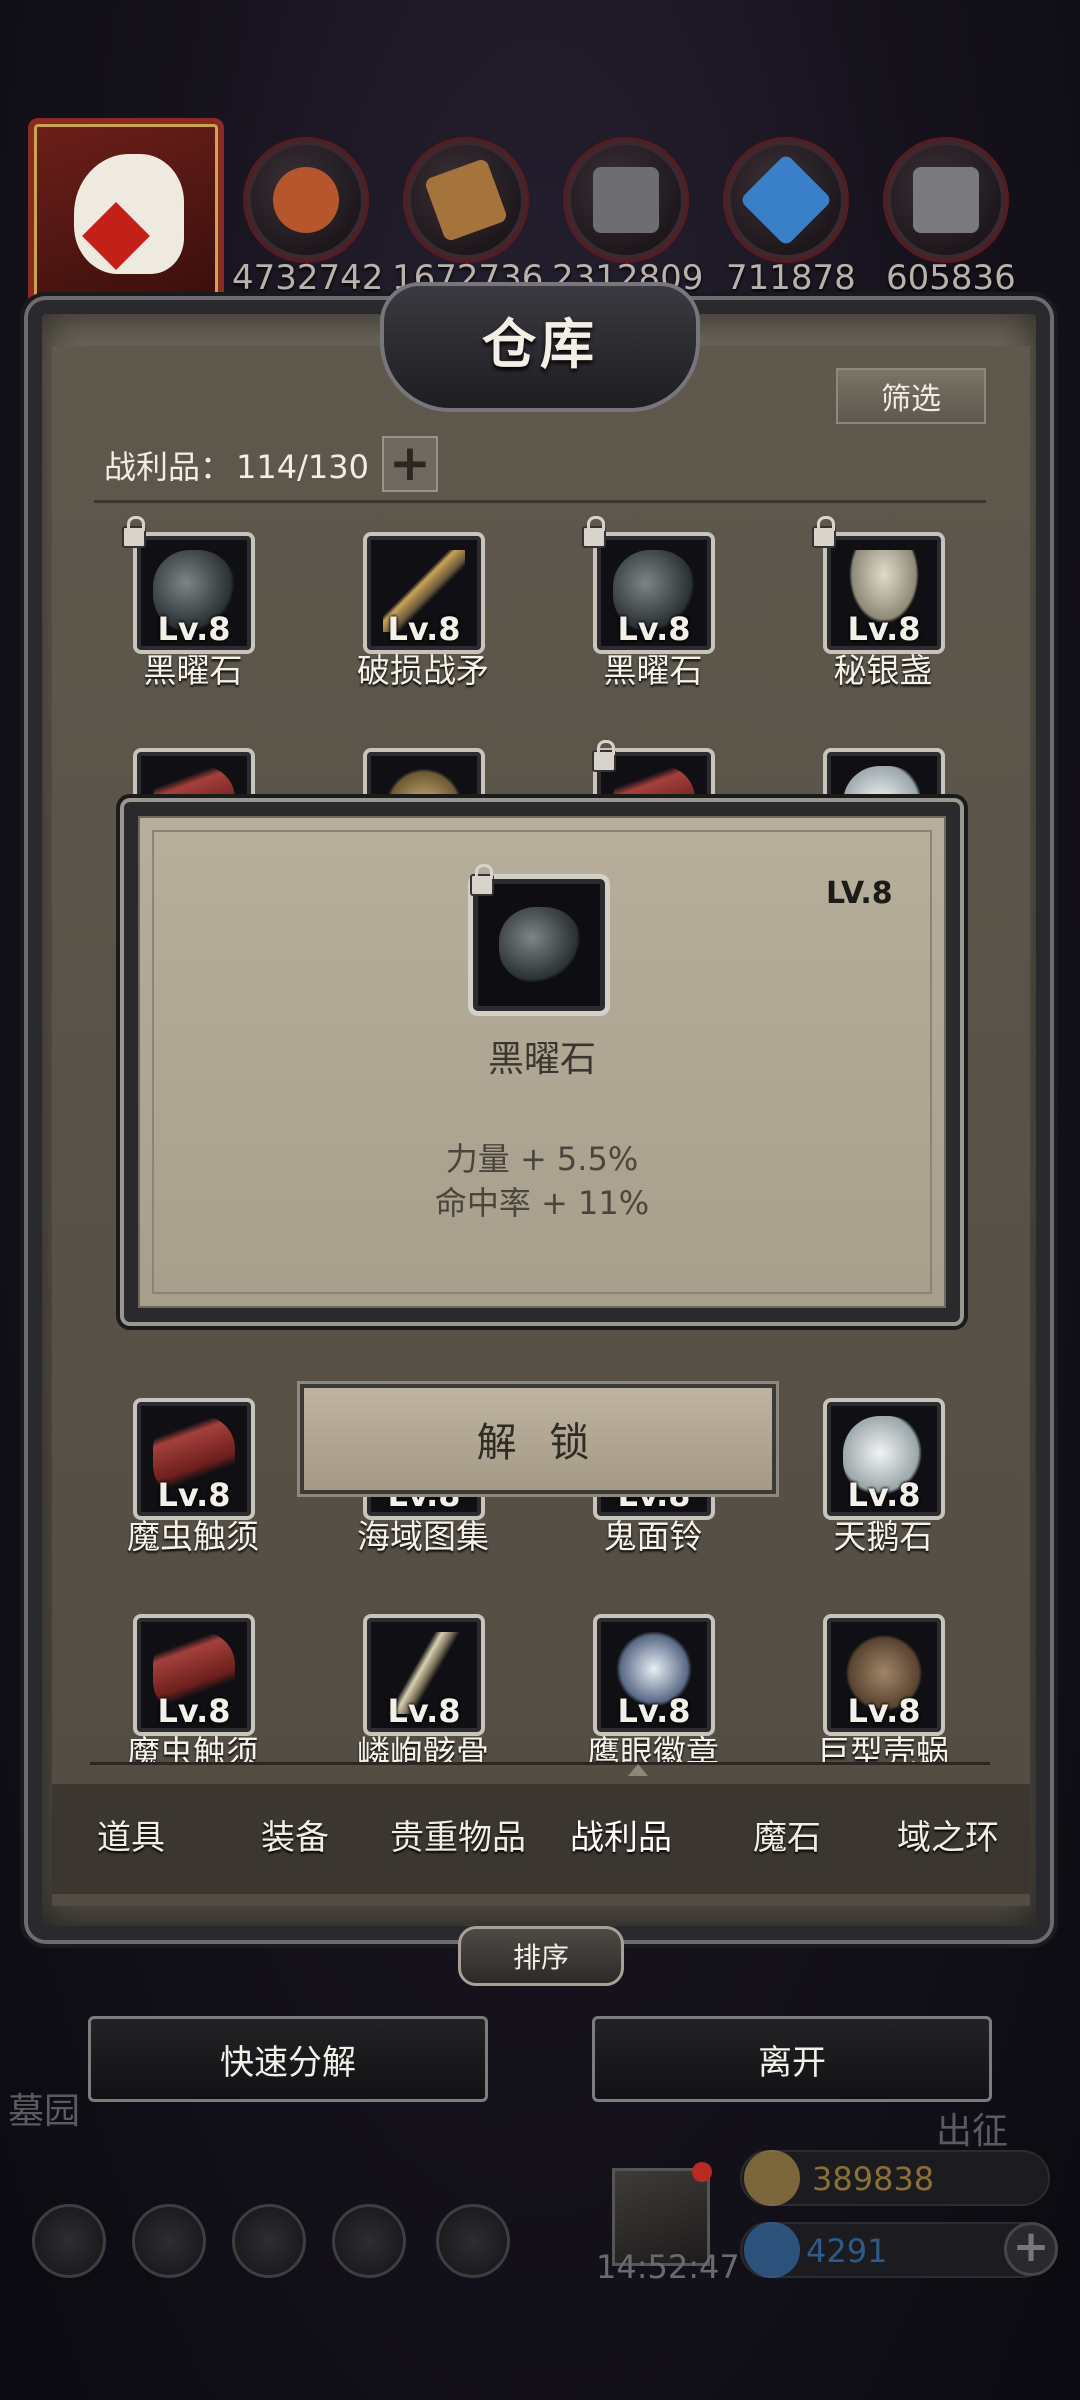  I want to click on gem-icon, so click(772, 2250).